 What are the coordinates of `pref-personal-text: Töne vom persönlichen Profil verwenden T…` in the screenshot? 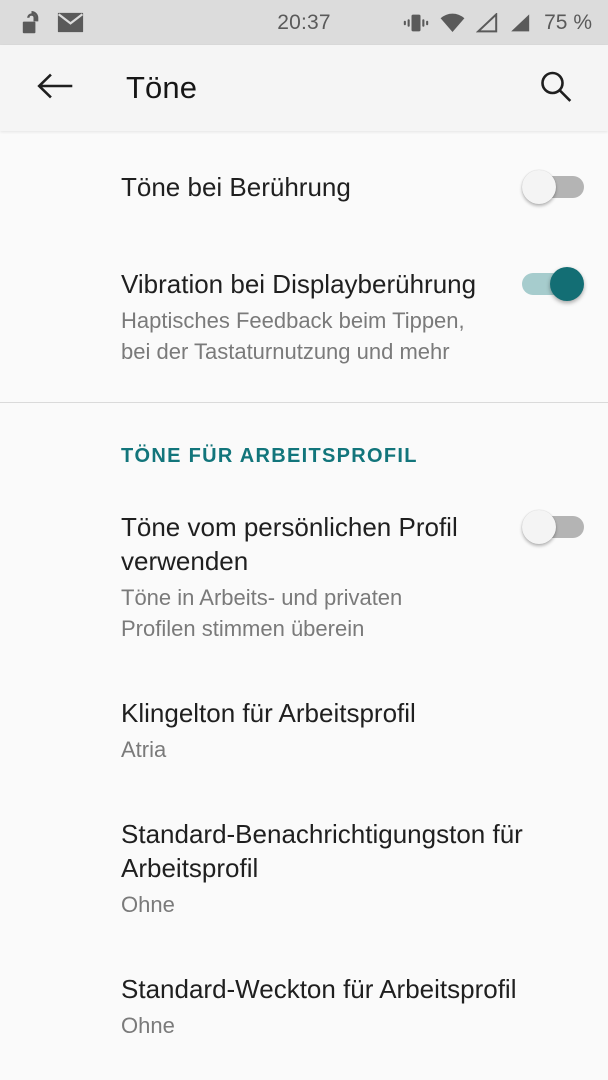 It's located at (306, 577).